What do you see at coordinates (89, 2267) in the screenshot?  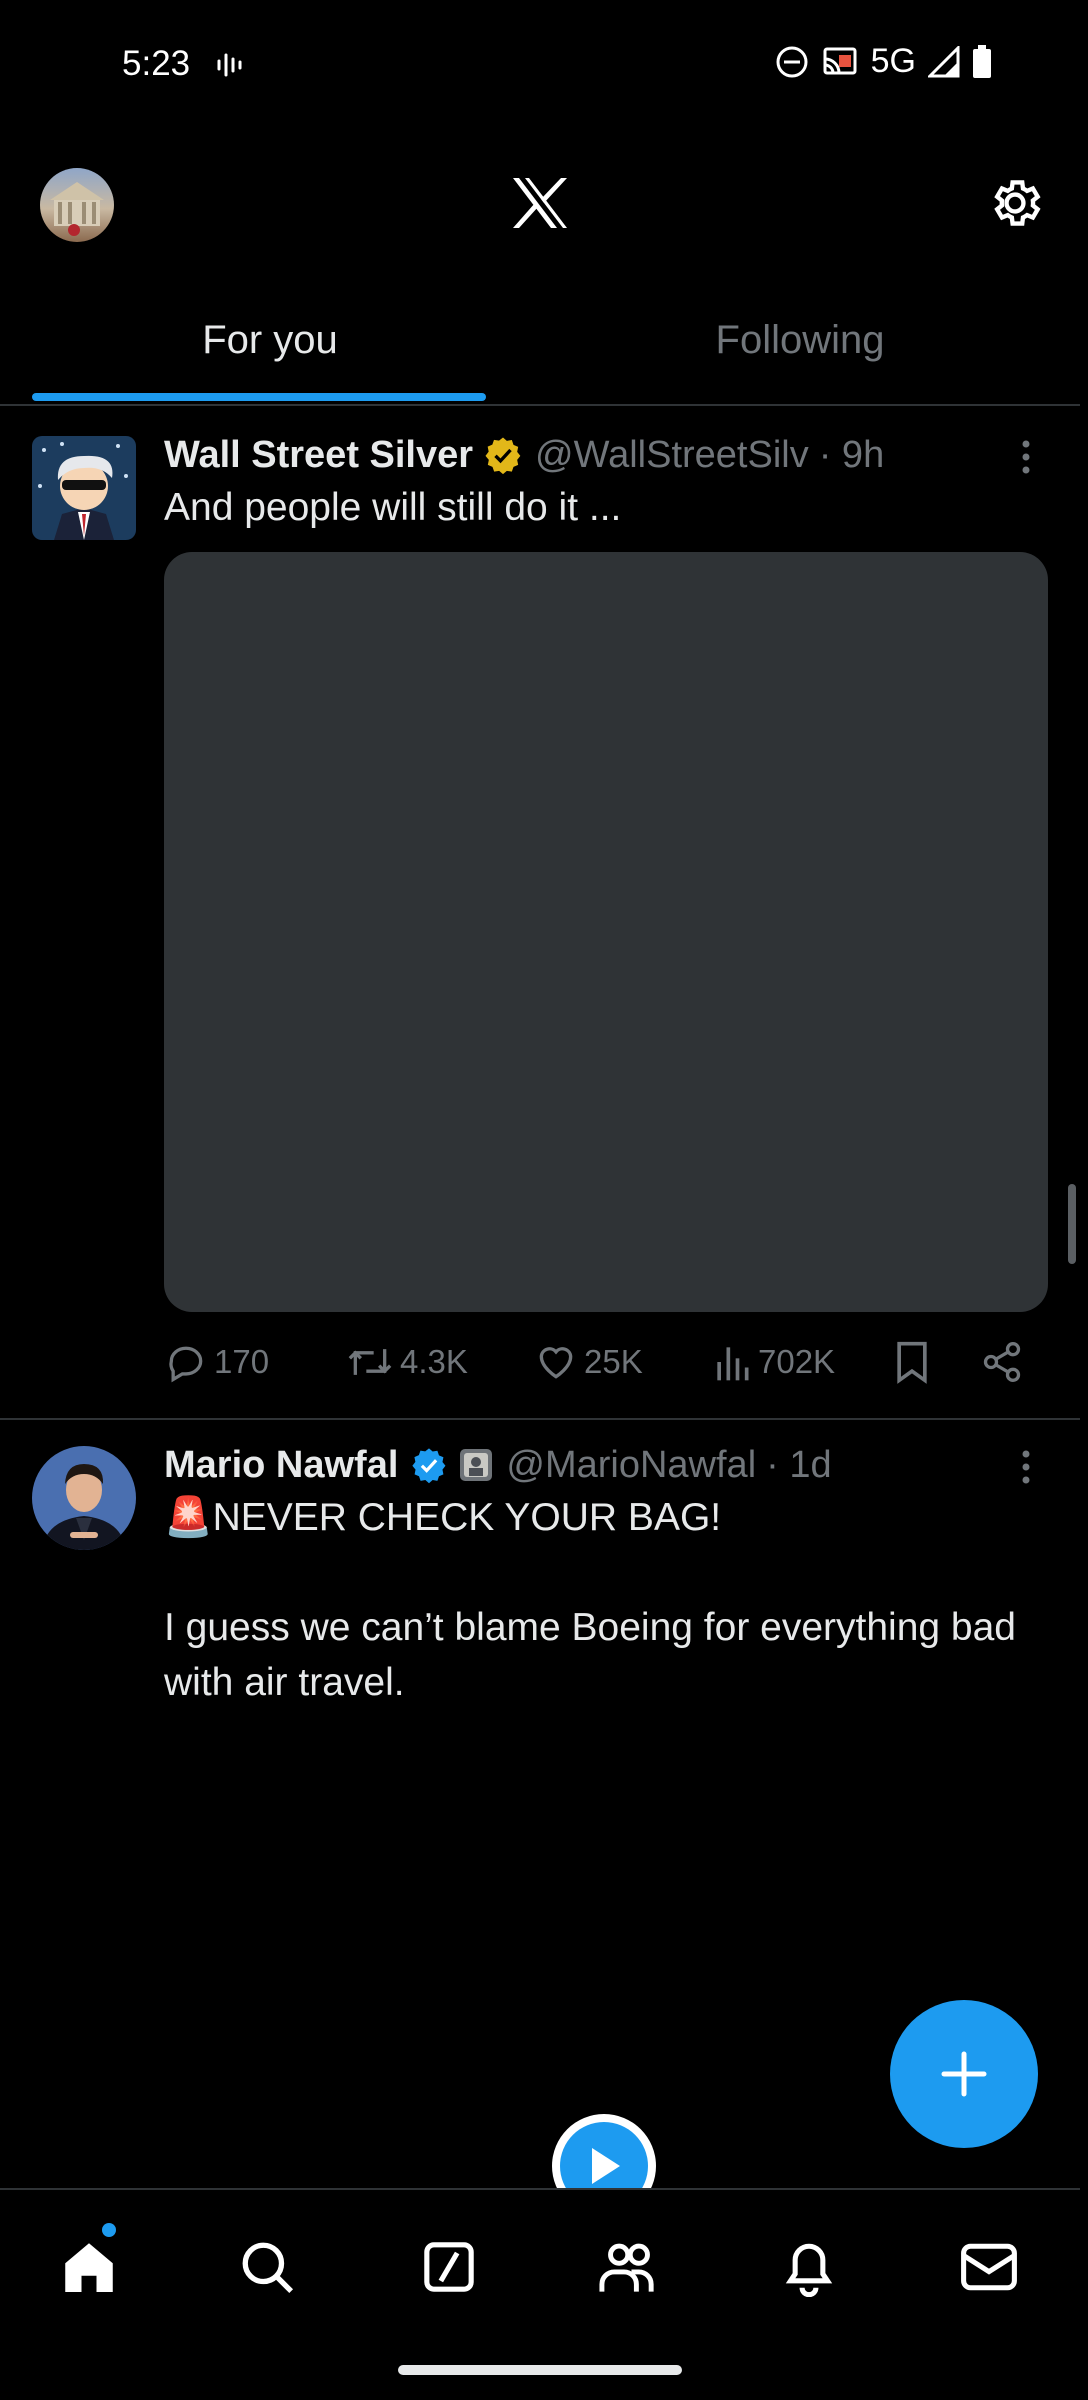 I see `home-icon` at bounding box center [89, 2267].